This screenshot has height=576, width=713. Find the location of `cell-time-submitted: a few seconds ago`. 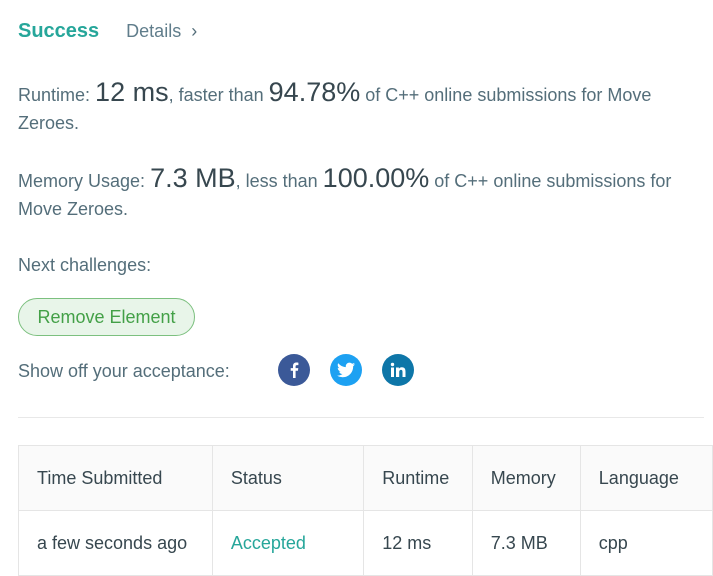

cell-time-submitted: a few seconds ago is located at coordinates (115, 543).